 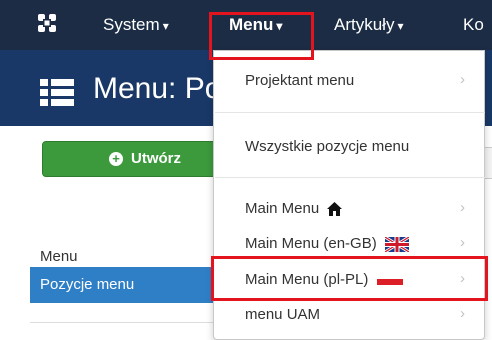 I want to click on nav-articles-label: Artykuły, so click(x=364, y=24).